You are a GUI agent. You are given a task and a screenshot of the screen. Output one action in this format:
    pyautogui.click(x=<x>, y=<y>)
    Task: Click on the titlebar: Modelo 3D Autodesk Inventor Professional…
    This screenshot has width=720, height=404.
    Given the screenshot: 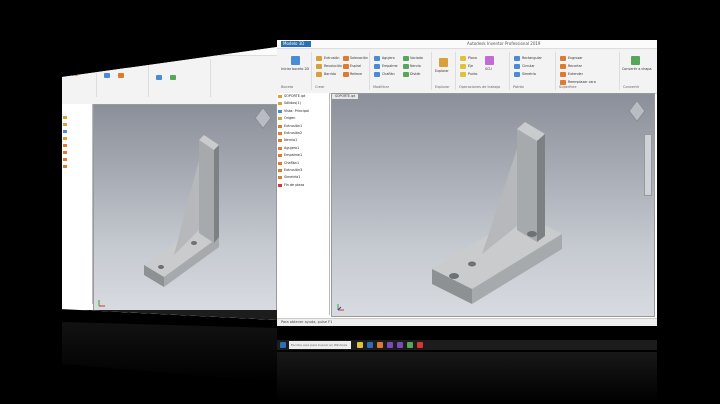 What is the action you would take?
    pyautogui.click(x=467, y=44)
    